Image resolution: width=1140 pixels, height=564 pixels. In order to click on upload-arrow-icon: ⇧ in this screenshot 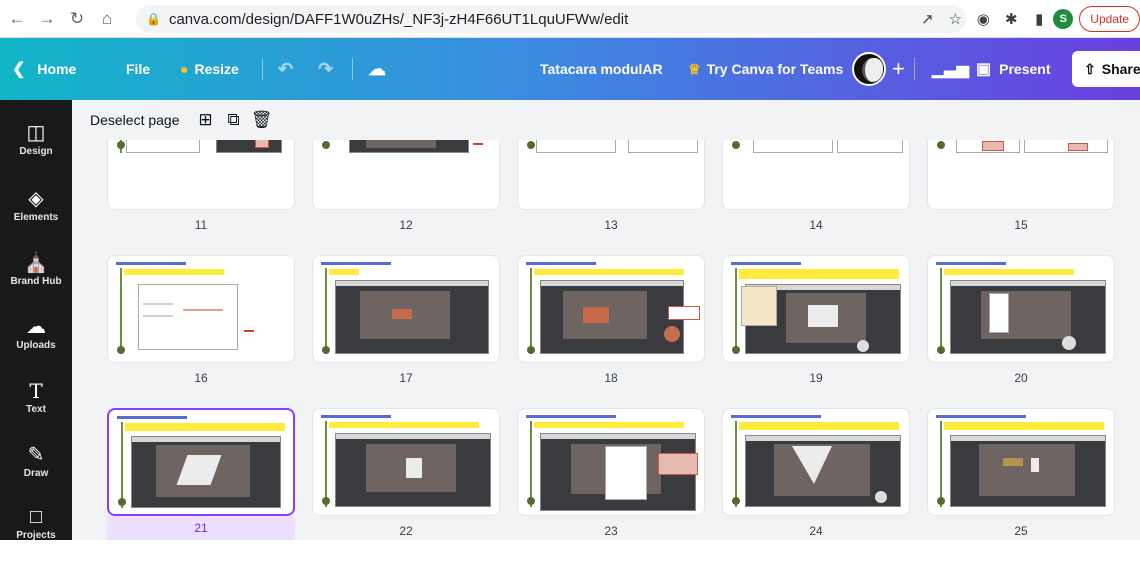, I will do `click(1090, 68)`.